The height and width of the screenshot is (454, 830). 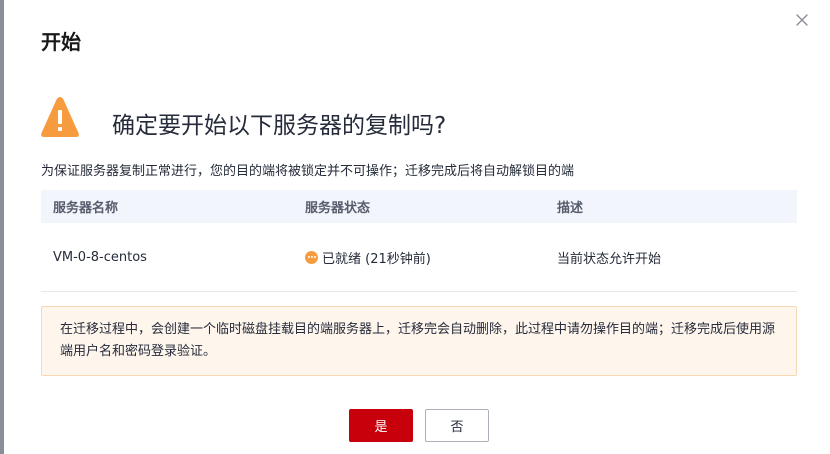 I want to click on cancel-button: 否, so click(x=457, y=425).